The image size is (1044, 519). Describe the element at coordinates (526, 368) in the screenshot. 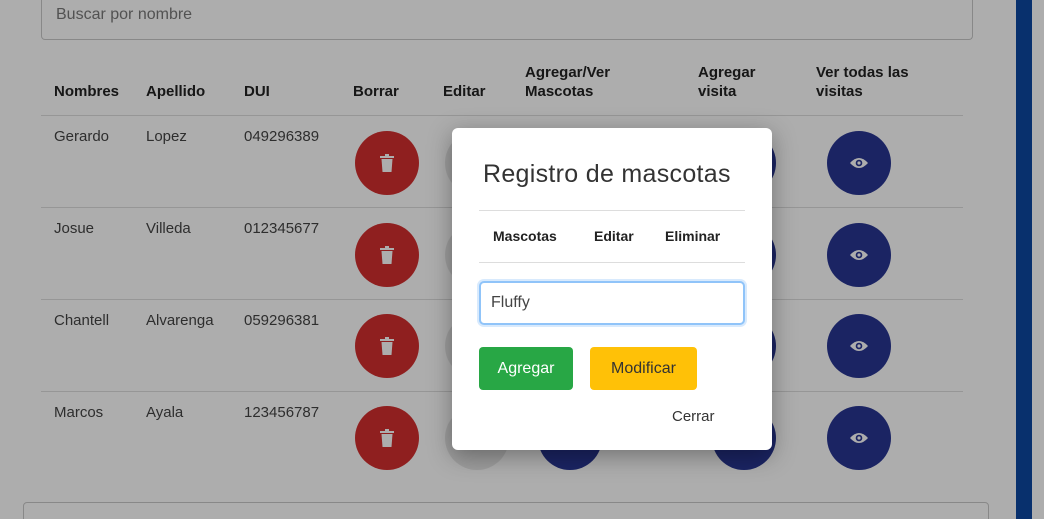

I see `agregar-button: Agregar` at that location.